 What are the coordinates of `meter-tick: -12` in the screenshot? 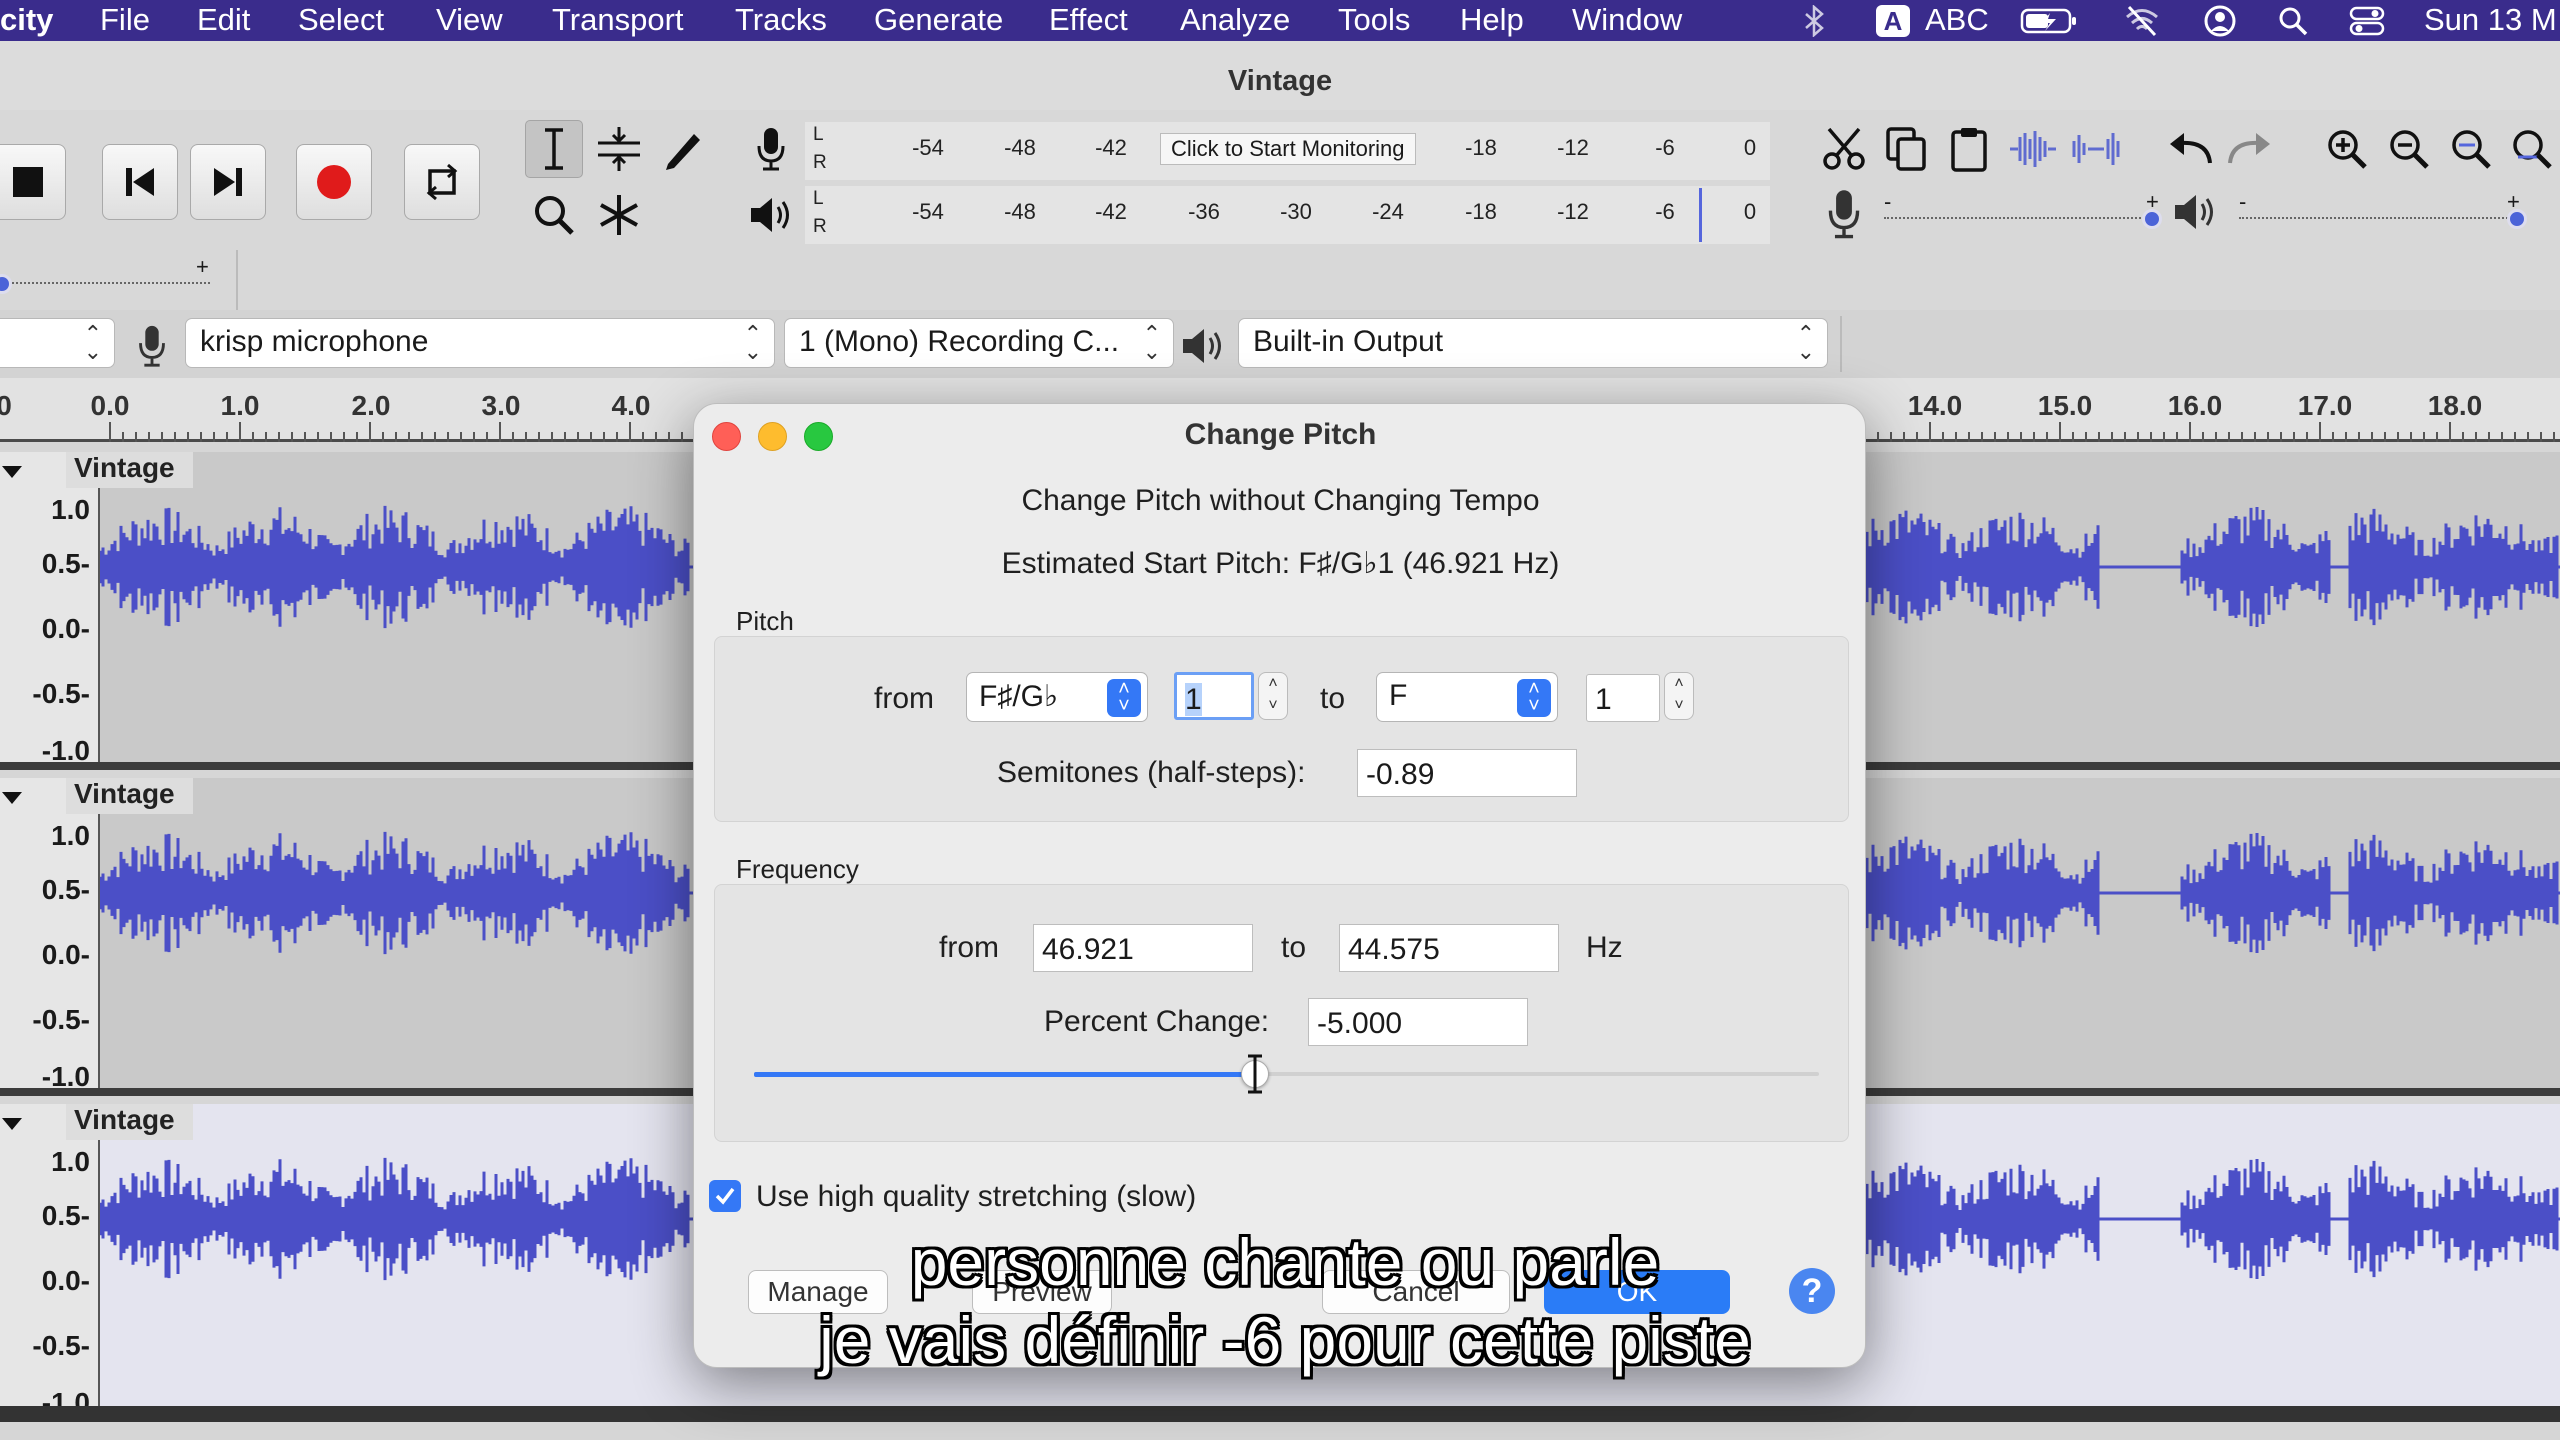 It's located at (1573, 211).